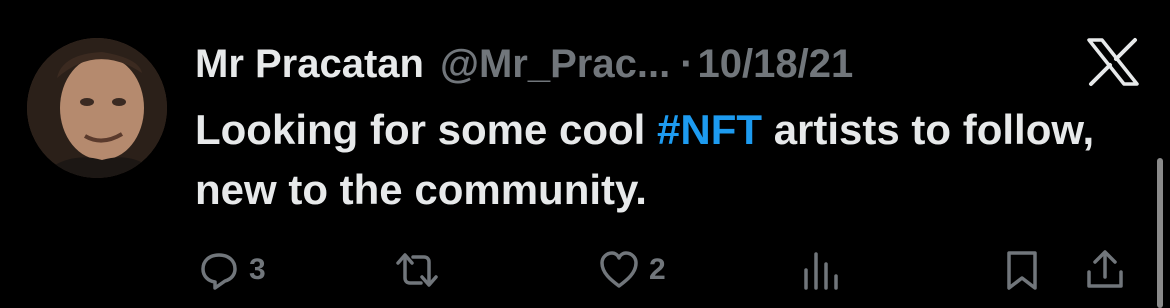  What do you see at coordinates (619, 269) in the screenshot?
I see `like-icon` at bounding box center [619, 269].